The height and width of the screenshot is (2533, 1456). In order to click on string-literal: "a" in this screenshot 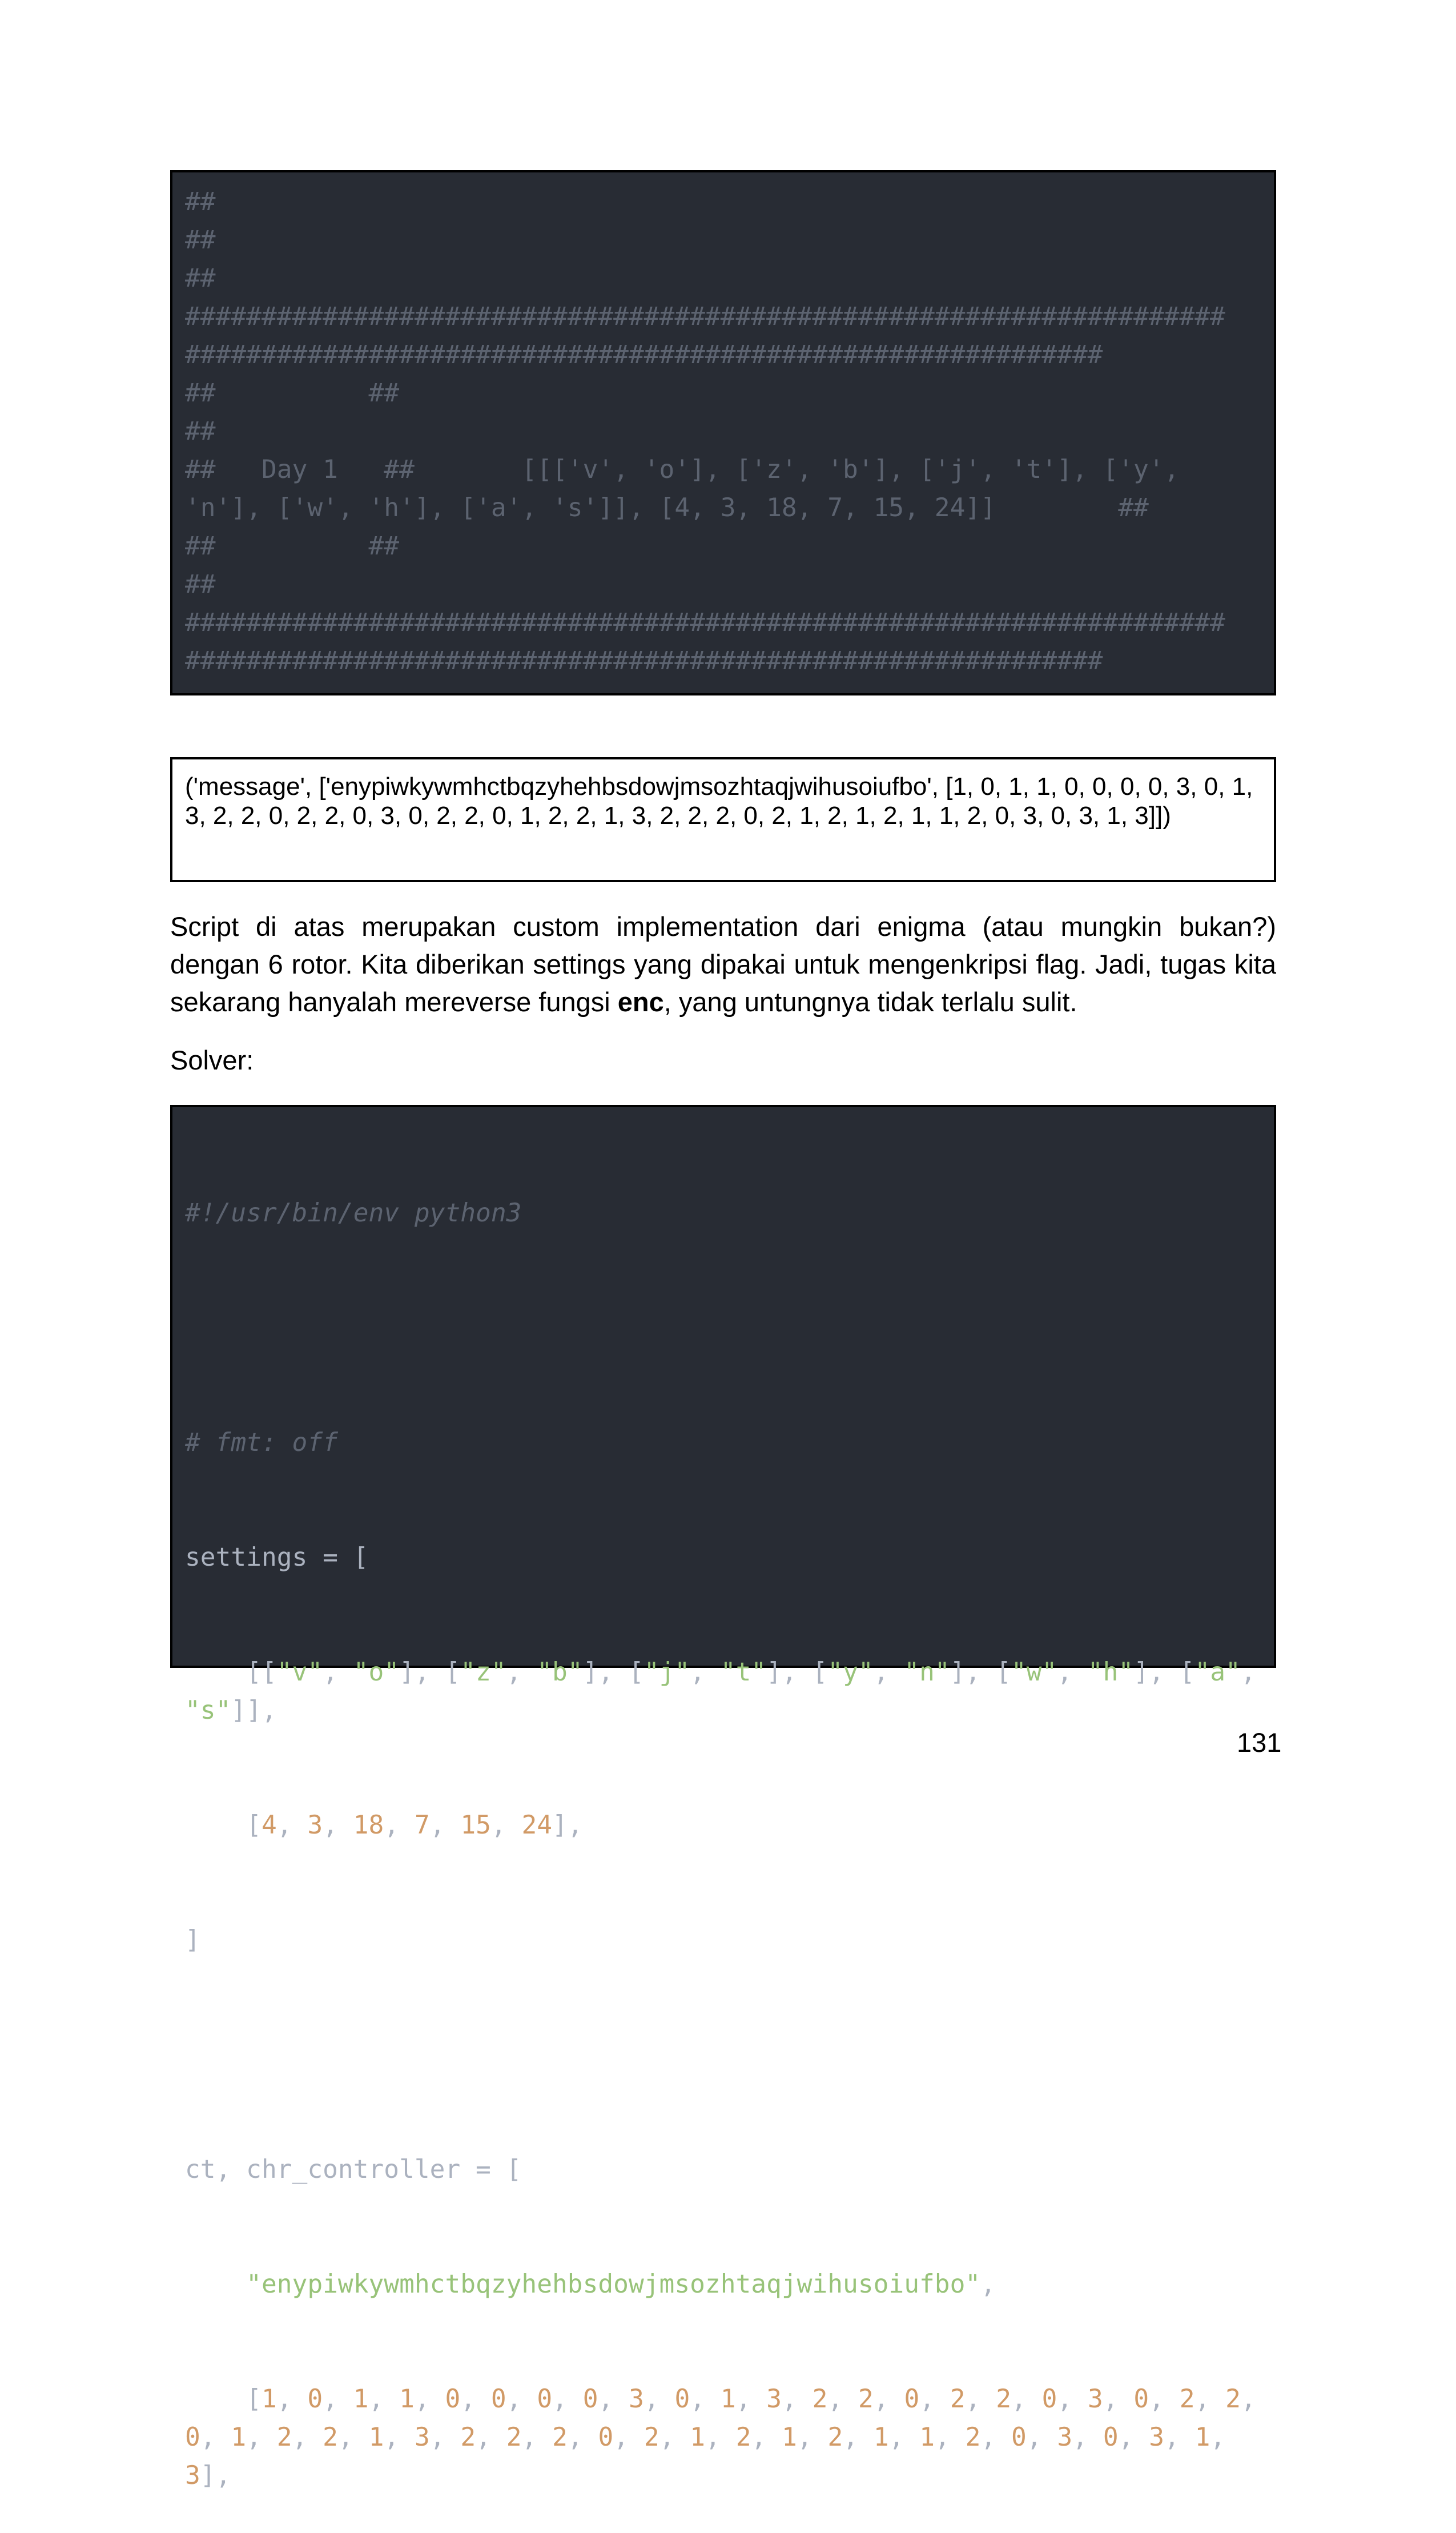, I will do `click(1217, 1672)`.